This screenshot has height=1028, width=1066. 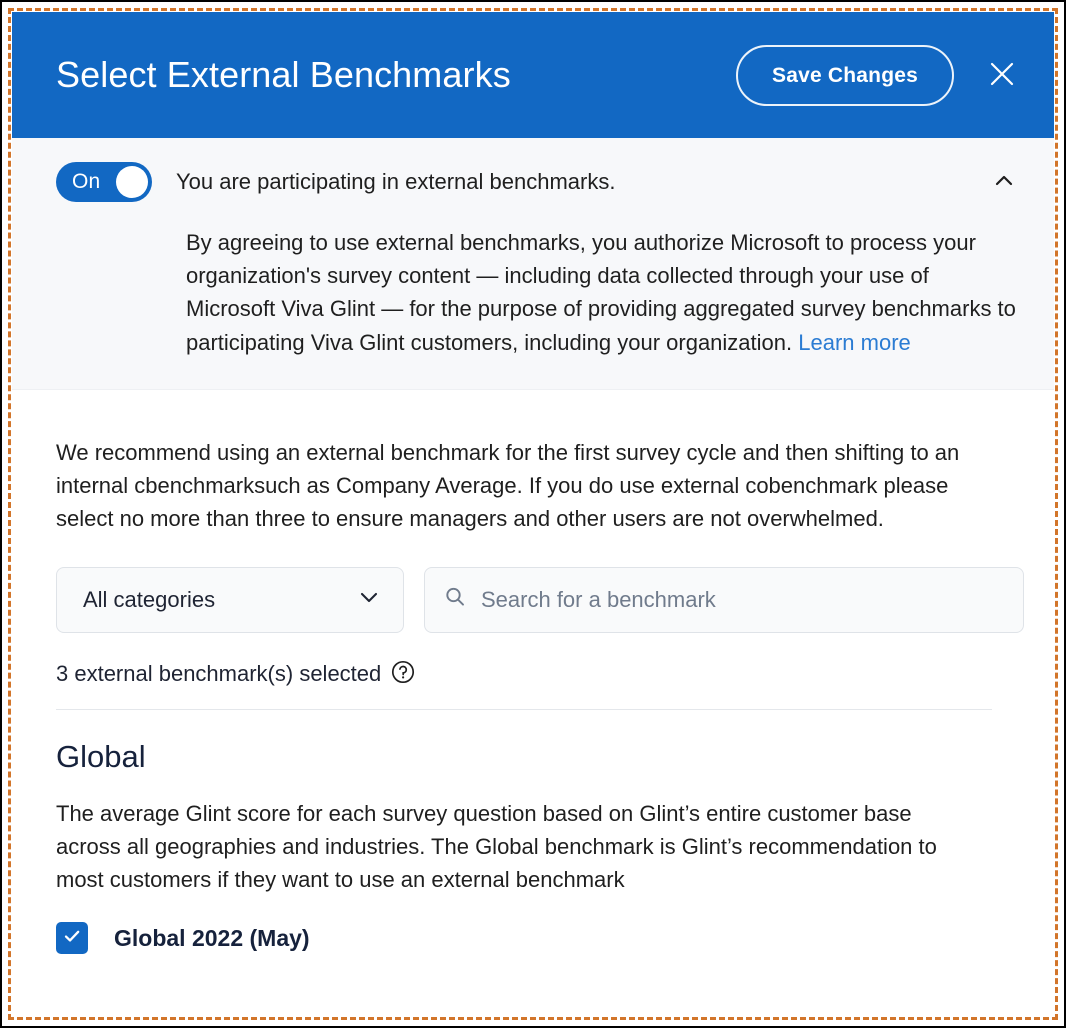 What do you see at coordinates (845, 75) in the screenshot?
I see `save-changes-button: Save Changes` at bounding box center [845, 75].